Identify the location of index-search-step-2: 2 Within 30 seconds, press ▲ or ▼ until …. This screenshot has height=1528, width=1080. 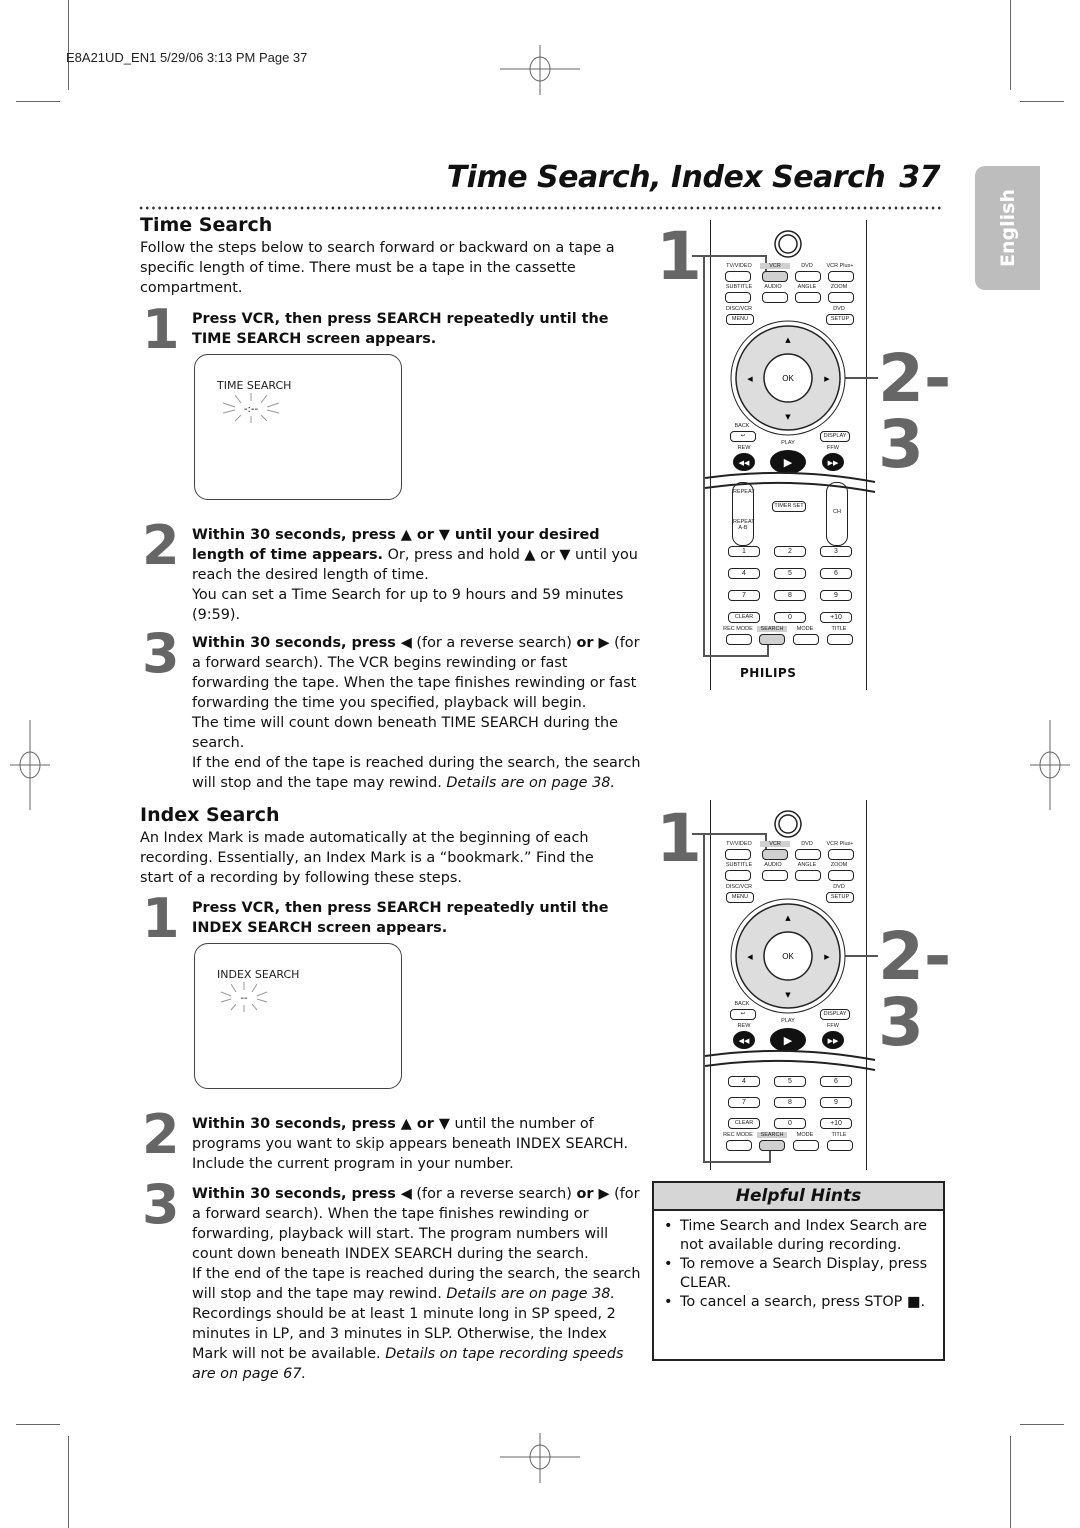
(392, 1141).